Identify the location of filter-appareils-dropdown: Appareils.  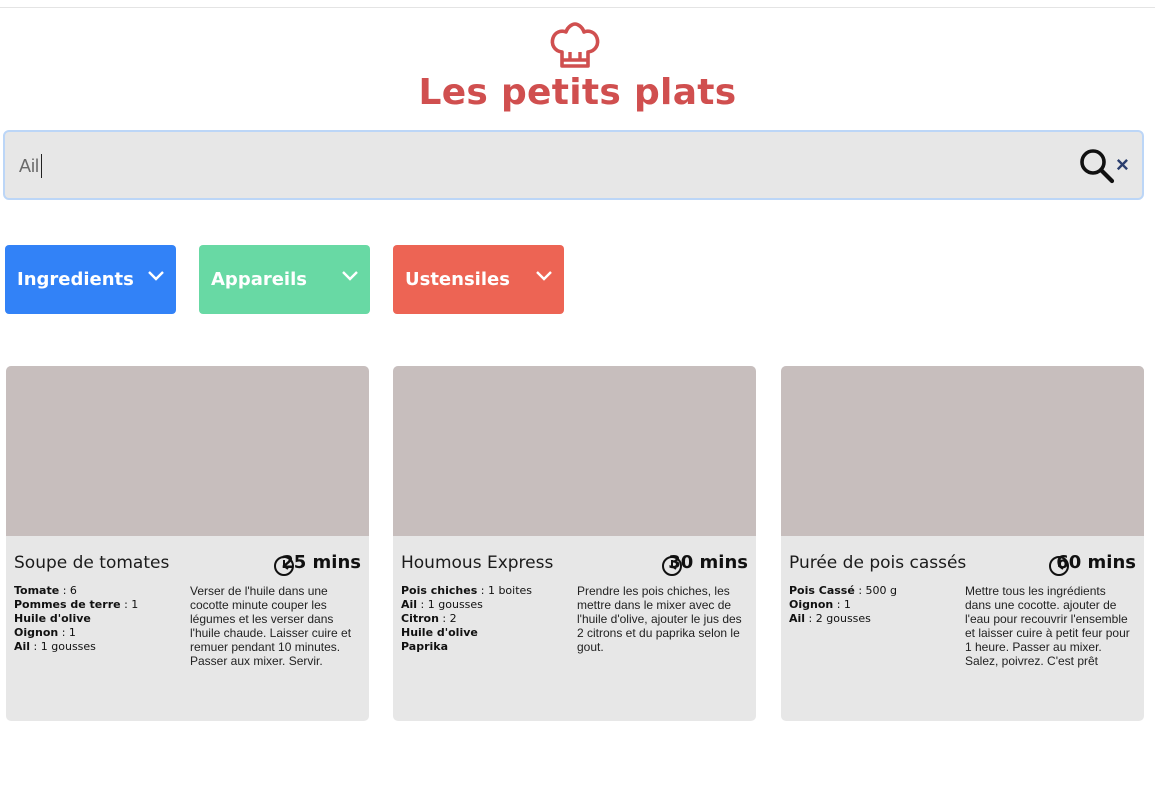
(284, 279).